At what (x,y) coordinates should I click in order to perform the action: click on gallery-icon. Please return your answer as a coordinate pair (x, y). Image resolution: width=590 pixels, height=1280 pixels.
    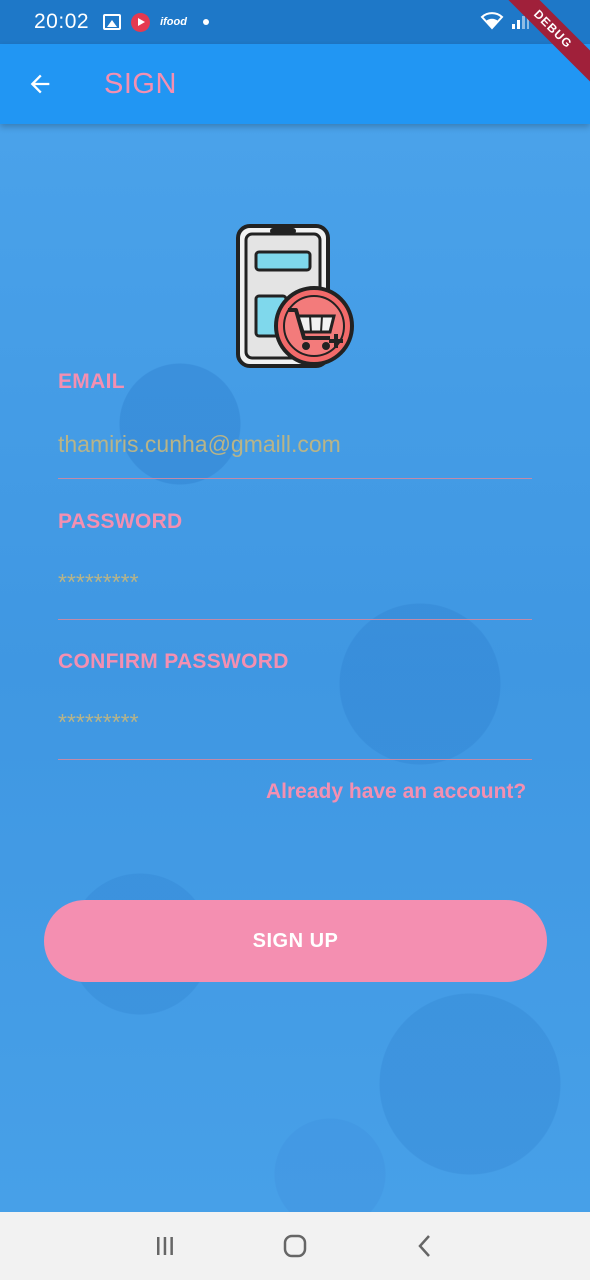
    Looking at the image, I should click on (112, 22).